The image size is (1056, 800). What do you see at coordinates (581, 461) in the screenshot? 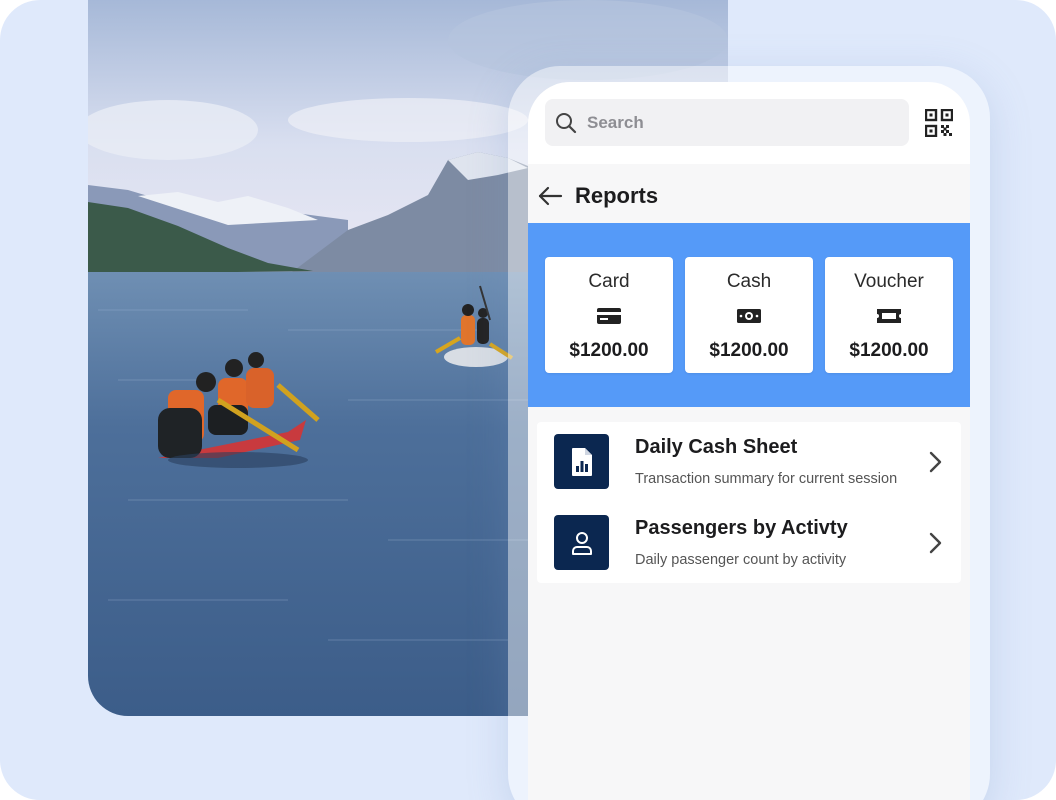
I see `report-document-icon` at bounding box center [581, 461].